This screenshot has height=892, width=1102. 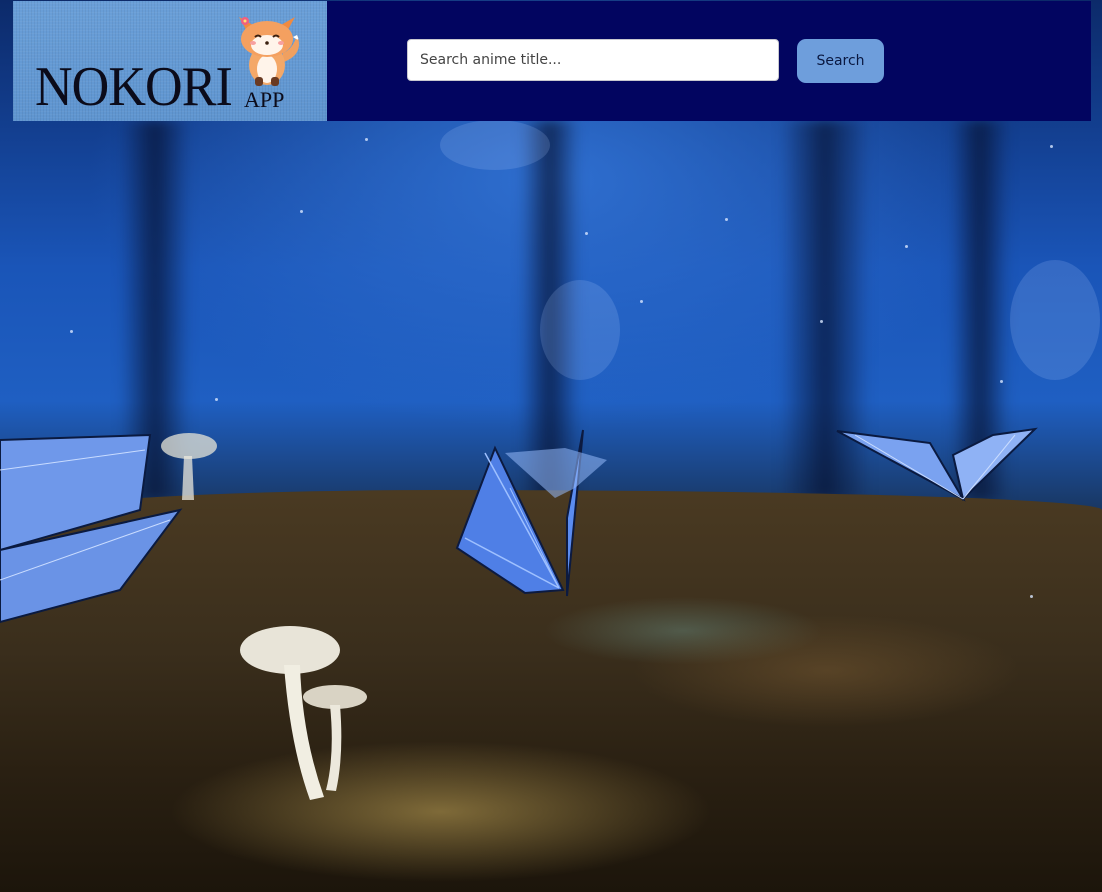 What do you see at coordinates (269, 51) in the screenshot?
I see `fox-mascot-icon` at bounding box center [269, 51].